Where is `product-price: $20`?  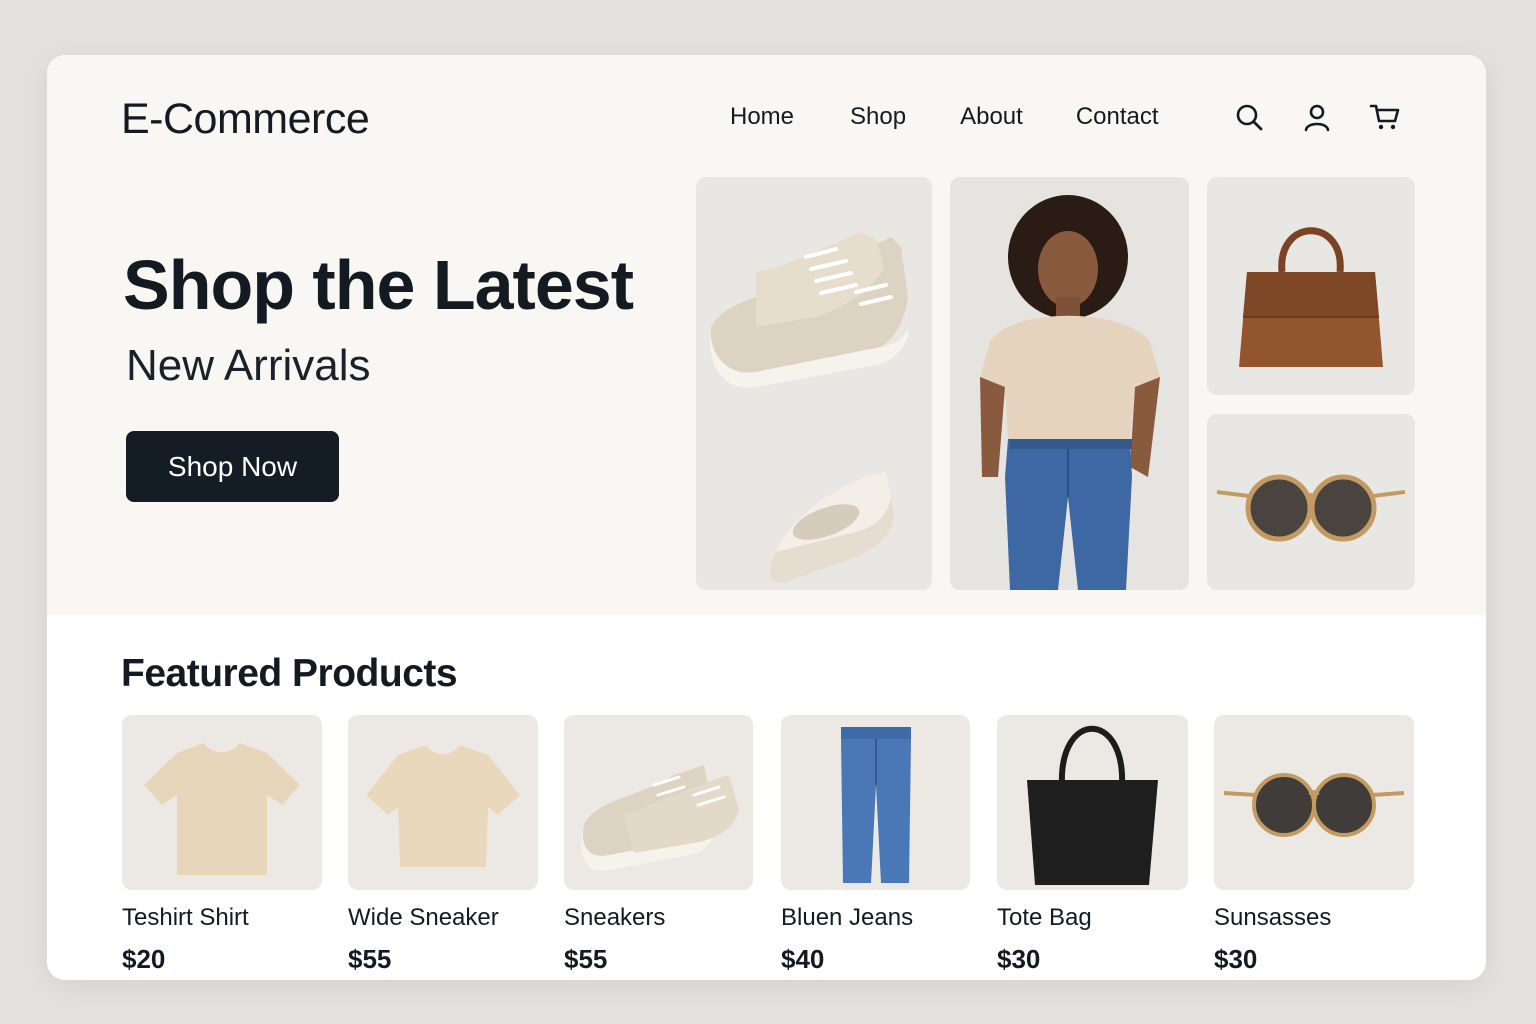 product-price: $20 is located at coordinates (144, 959).